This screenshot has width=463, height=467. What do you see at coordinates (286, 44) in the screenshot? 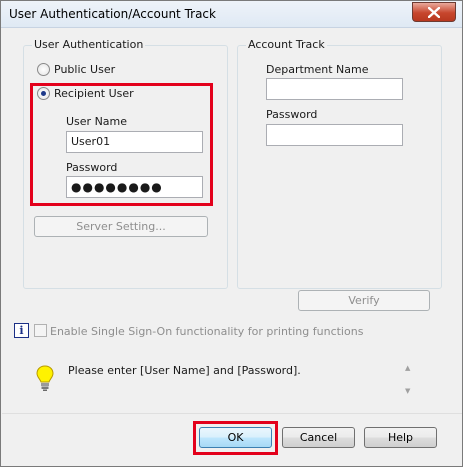
I see `account-track-legend: Account Track` at bounding box center [286, 44].